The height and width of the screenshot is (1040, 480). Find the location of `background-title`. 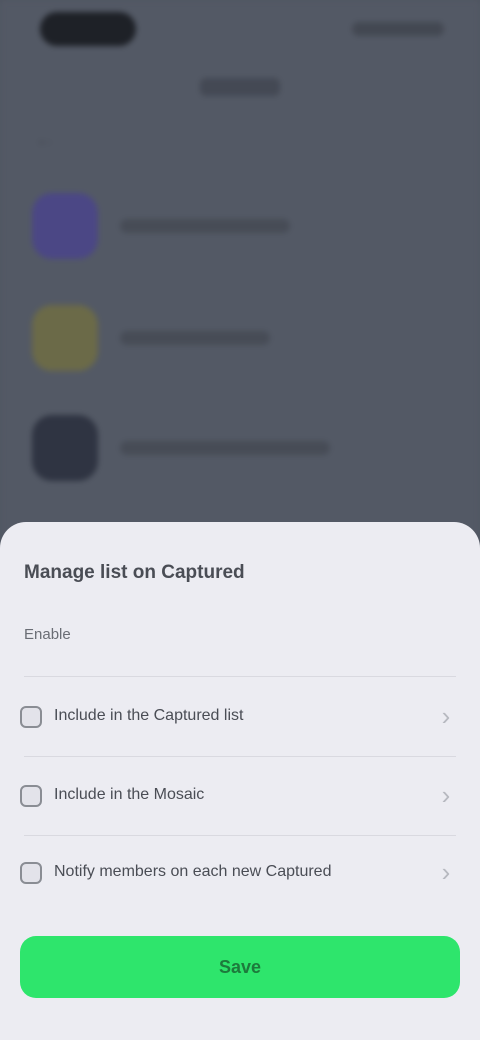

background-title is located at coordinates (240, 87).